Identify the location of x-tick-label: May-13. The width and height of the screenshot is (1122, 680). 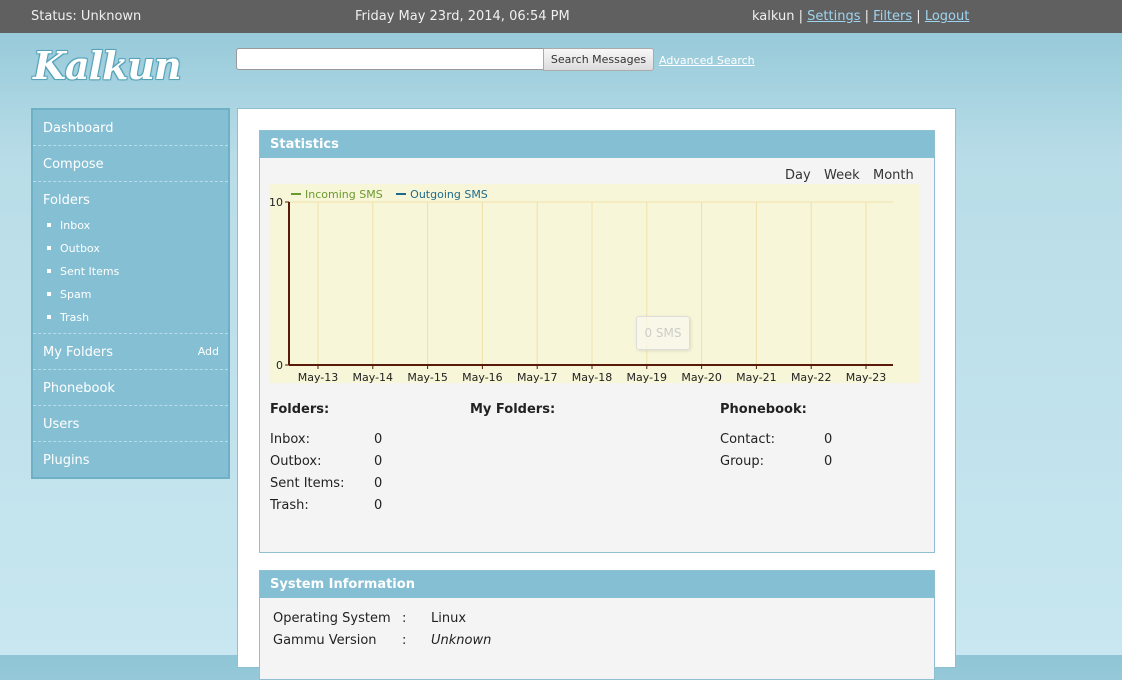
(318, 377).